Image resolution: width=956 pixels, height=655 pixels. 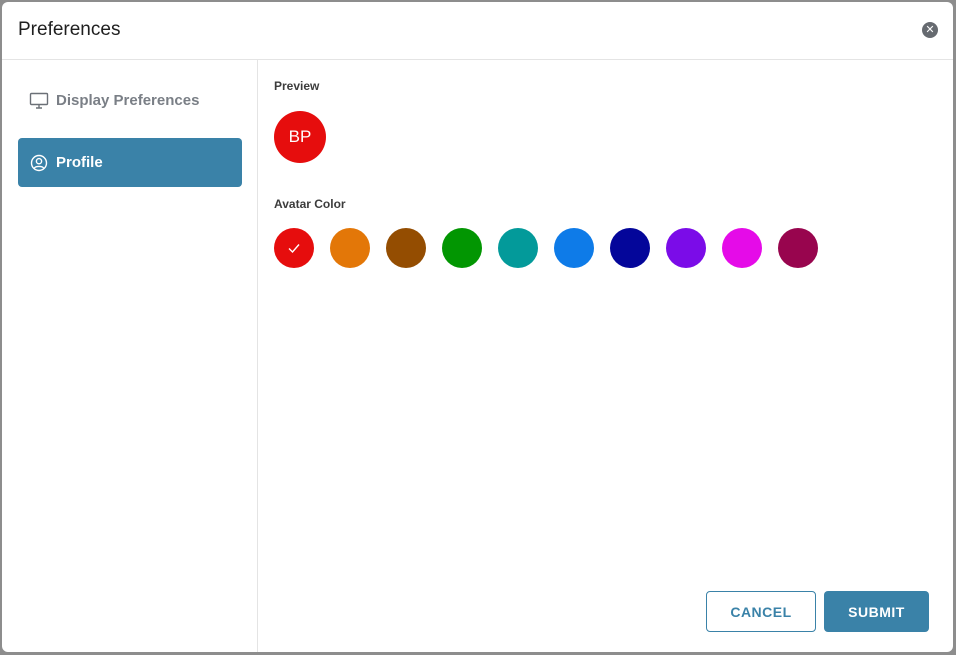 I want to click on cancel-button: CANCEL, so click(x=761, y=611).